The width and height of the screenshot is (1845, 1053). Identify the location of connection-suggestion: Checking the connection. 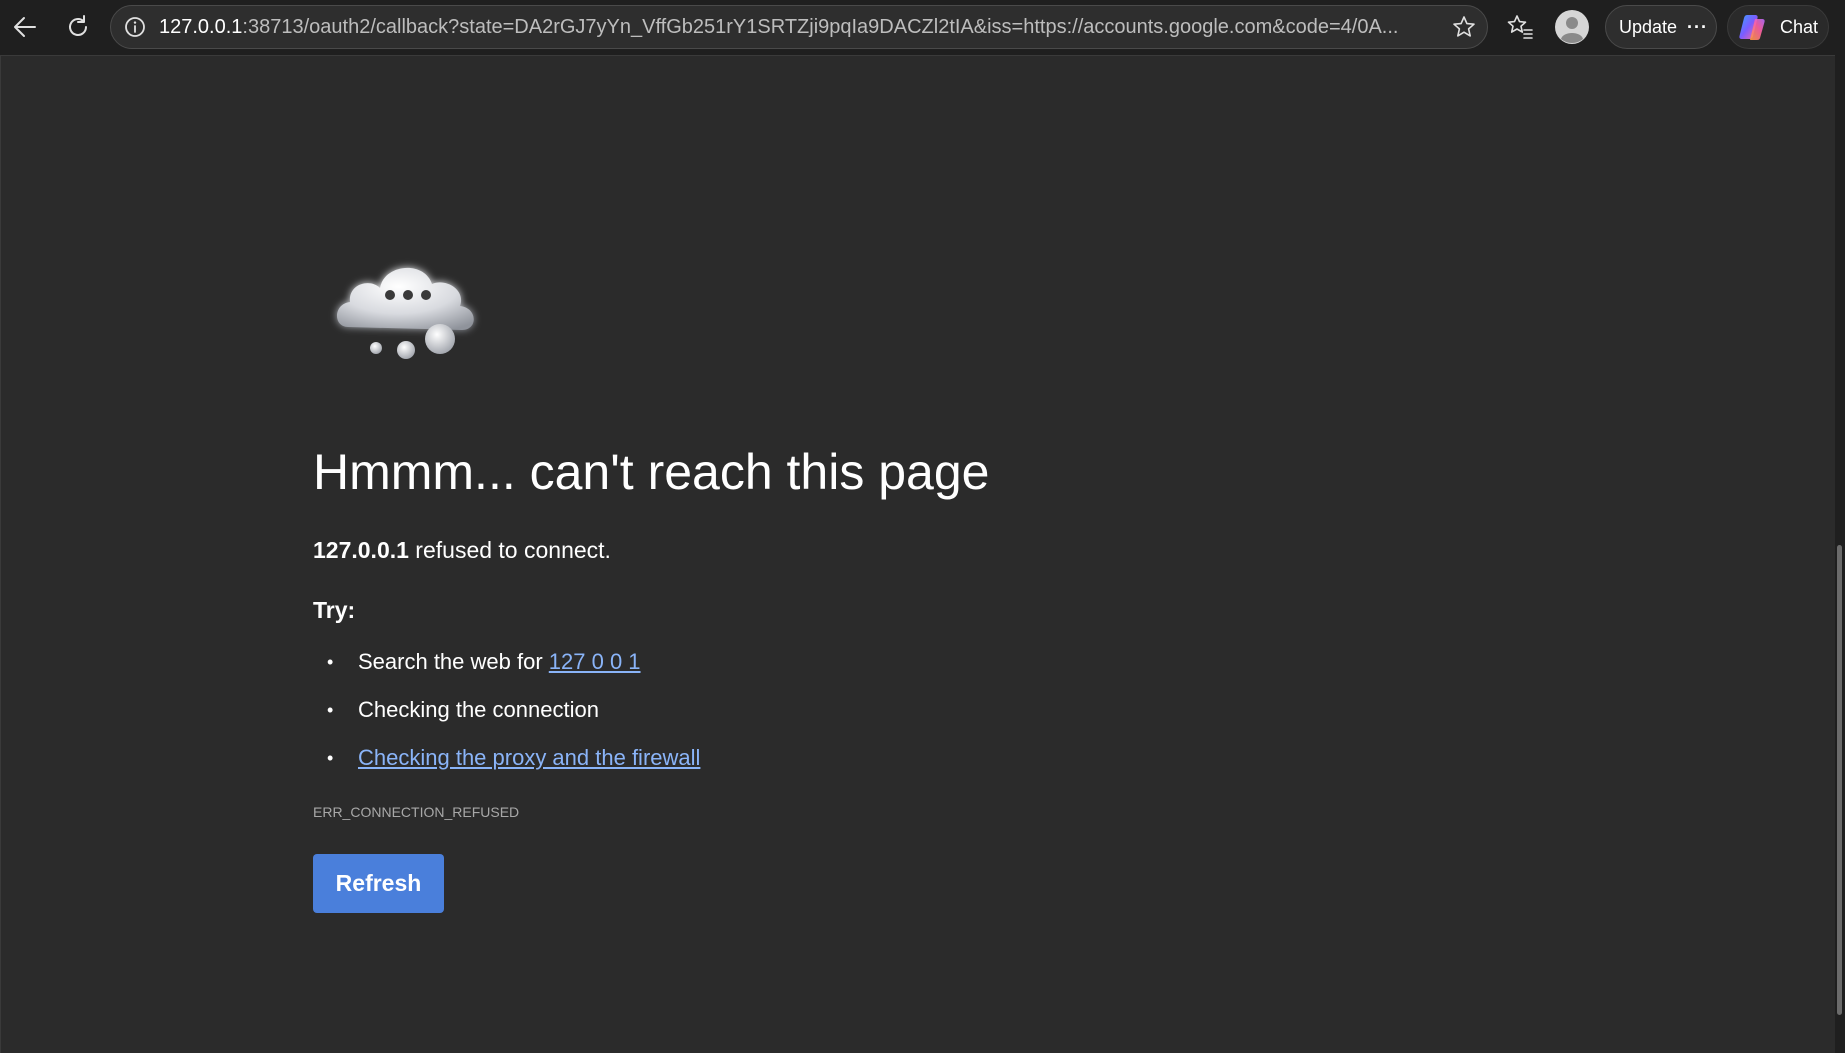
(478, 709).